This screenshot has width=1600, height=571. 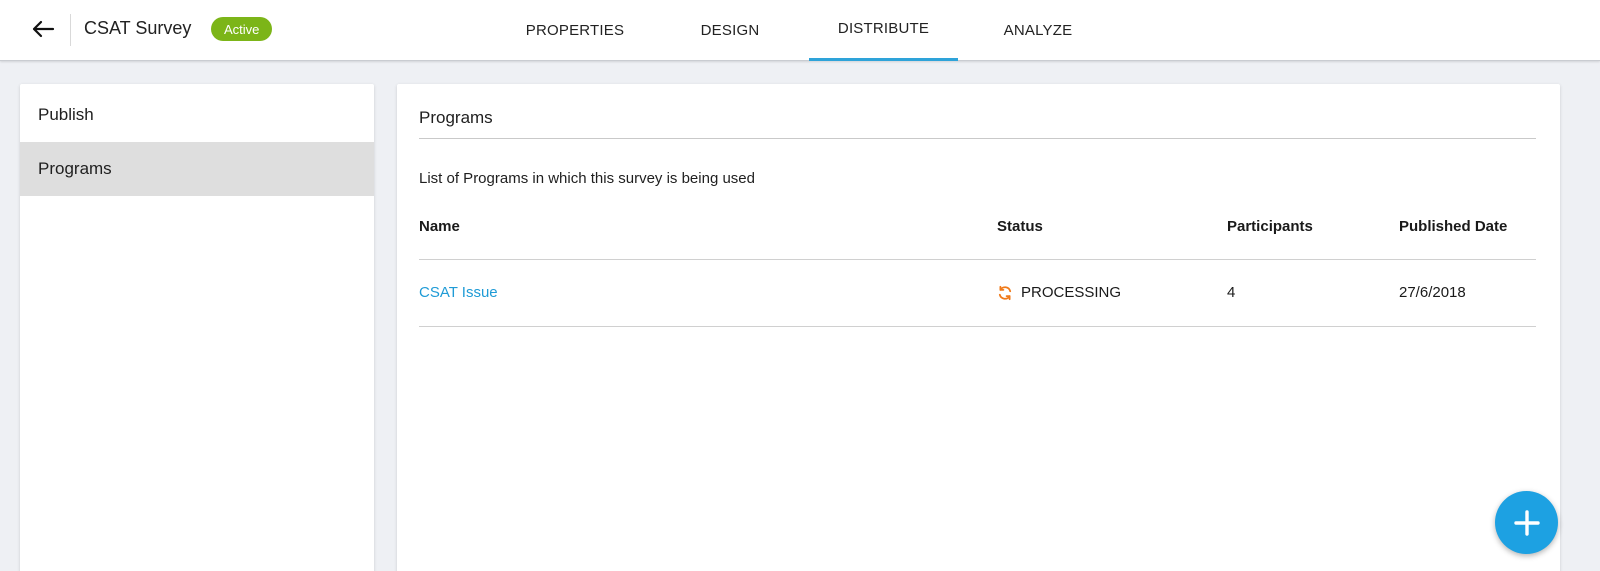 I want to click on add-button, so click(x=1526, y=522).